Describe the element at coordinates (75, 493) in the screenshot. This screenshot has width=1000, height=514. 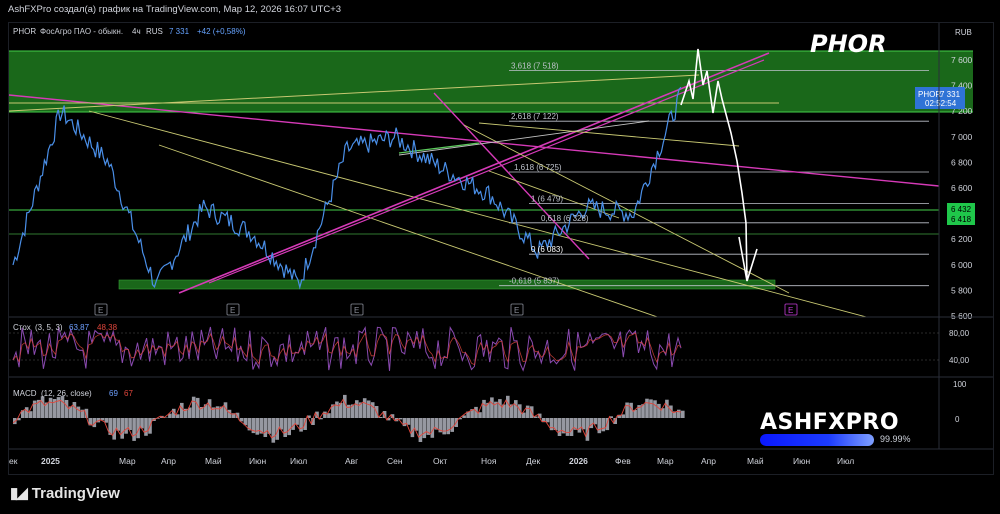
I see `tradingview-text: TradingView` at that location.